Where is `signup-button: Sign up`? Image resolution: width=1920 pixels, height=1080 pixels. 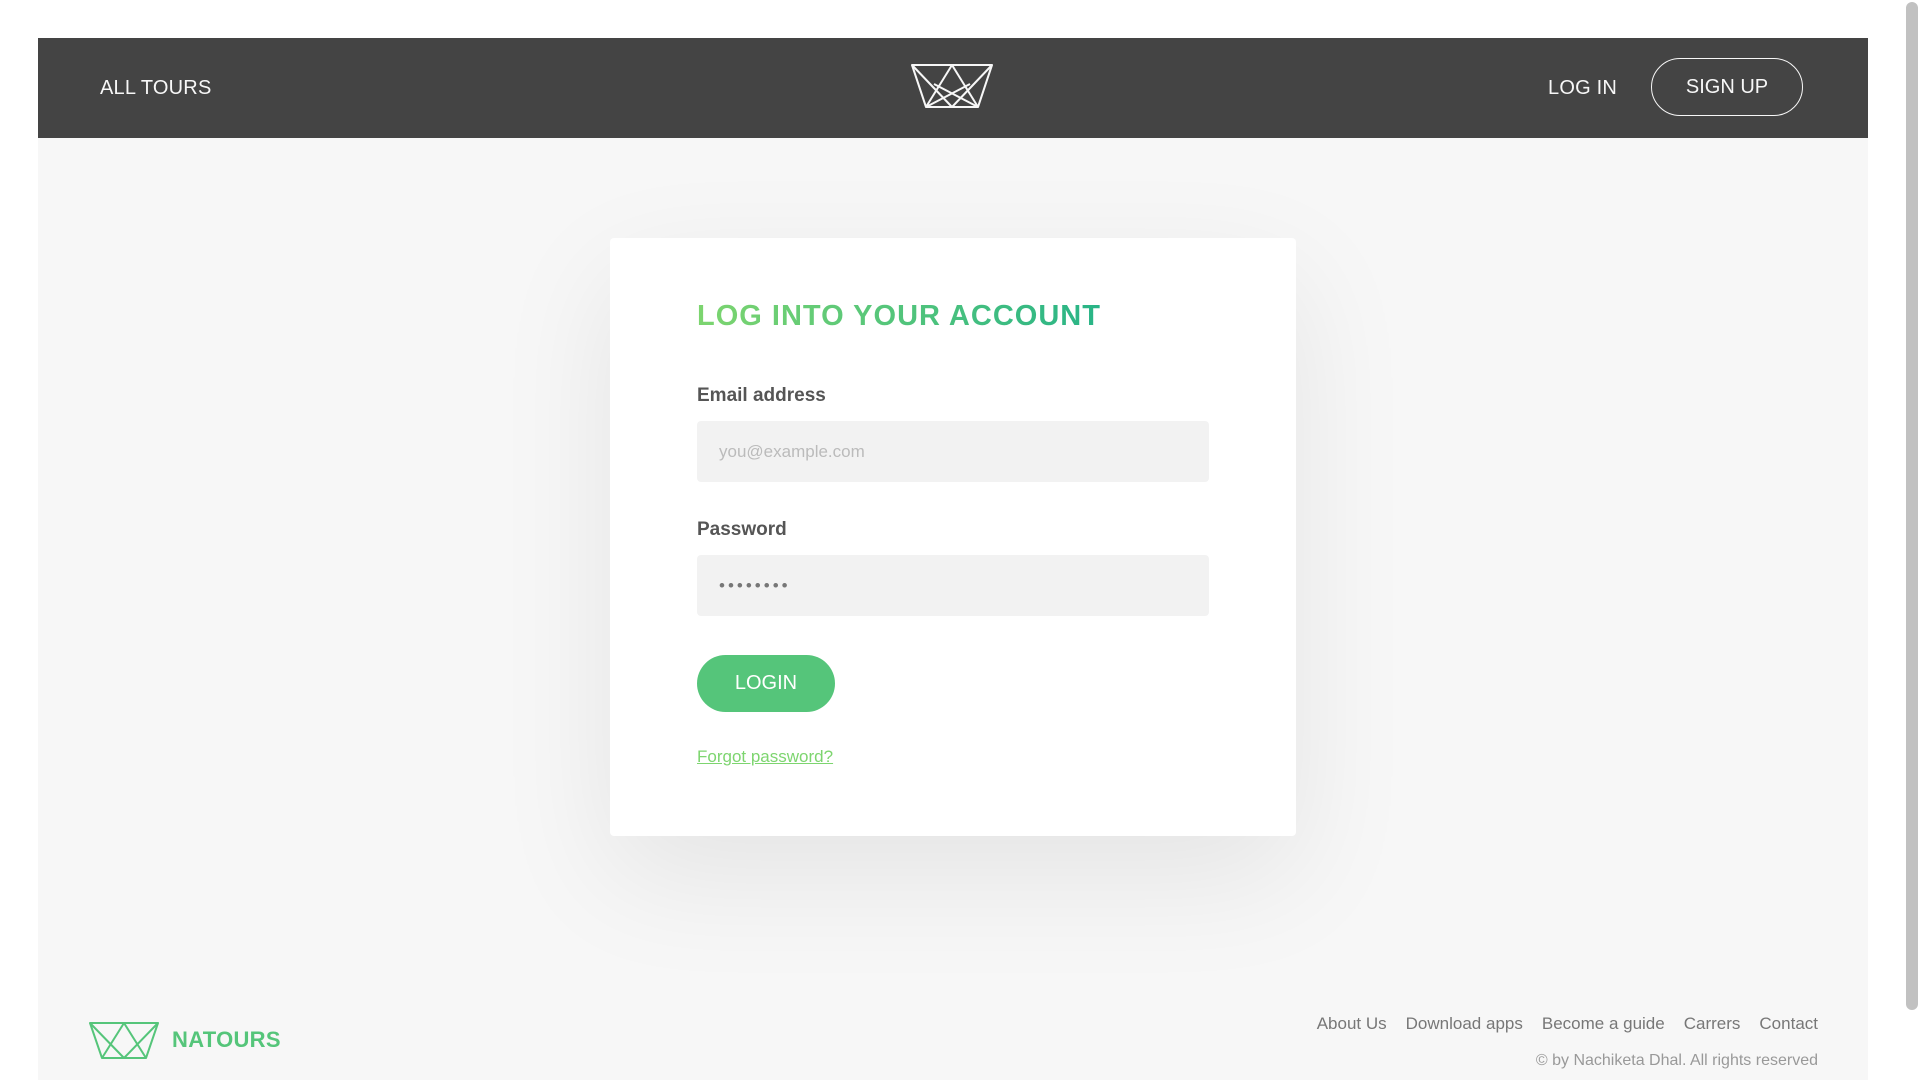
signup-button: Sign up is located at coordinates (1727, 87).